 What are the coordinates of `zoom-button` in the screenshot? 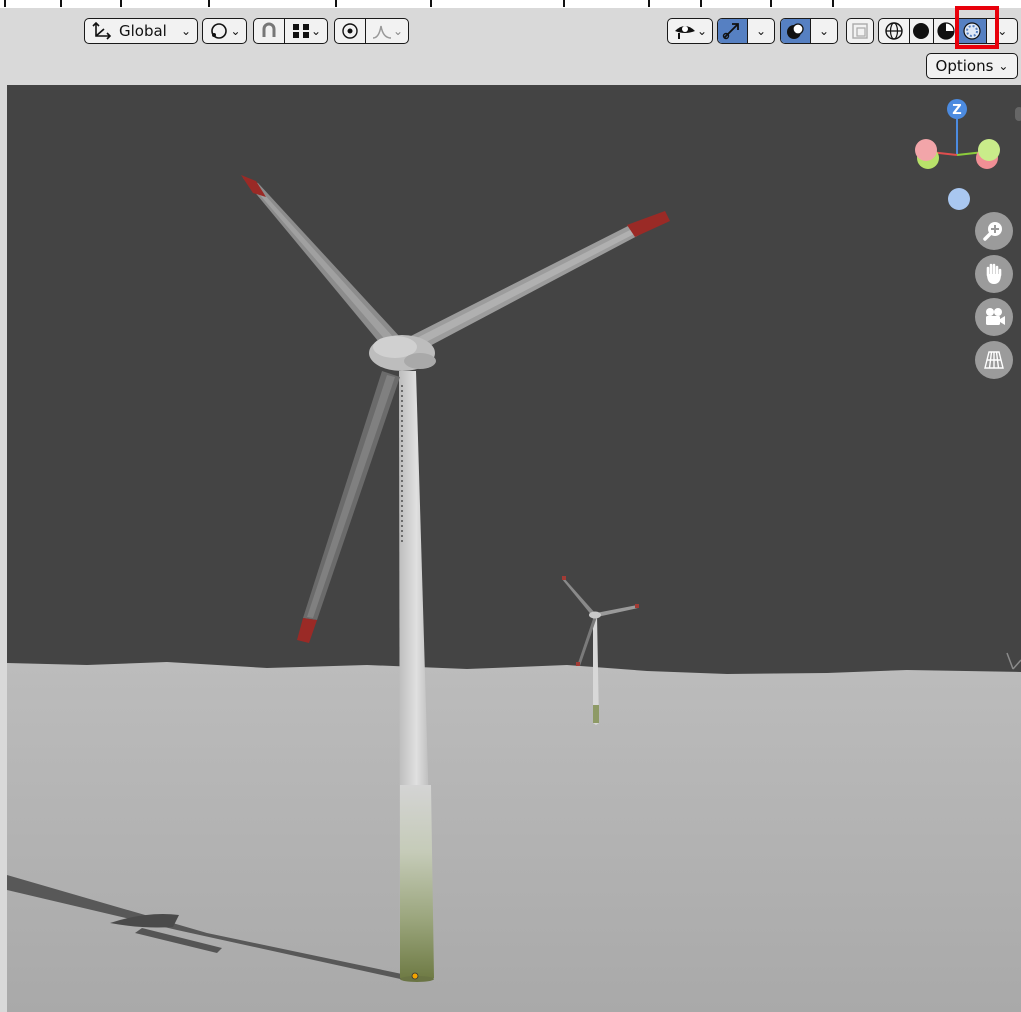 It's located at (994, 231).